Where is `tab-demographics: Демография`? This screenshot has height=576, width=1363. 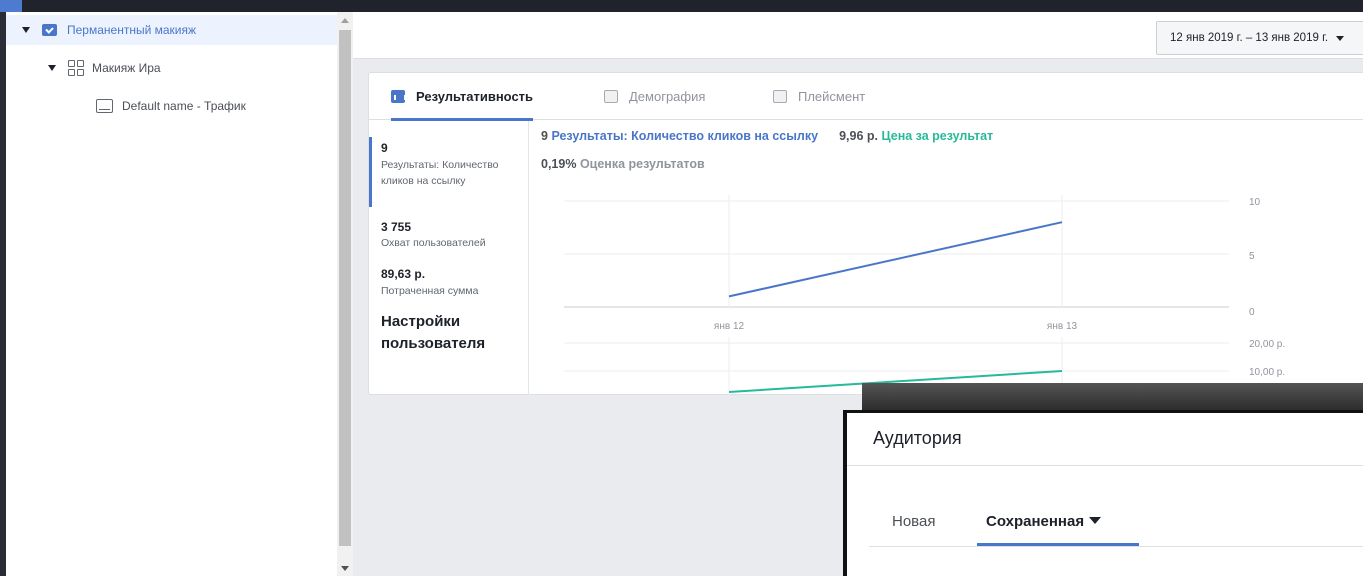 tab-demographics: Демография is located at coordinates (654, 96).